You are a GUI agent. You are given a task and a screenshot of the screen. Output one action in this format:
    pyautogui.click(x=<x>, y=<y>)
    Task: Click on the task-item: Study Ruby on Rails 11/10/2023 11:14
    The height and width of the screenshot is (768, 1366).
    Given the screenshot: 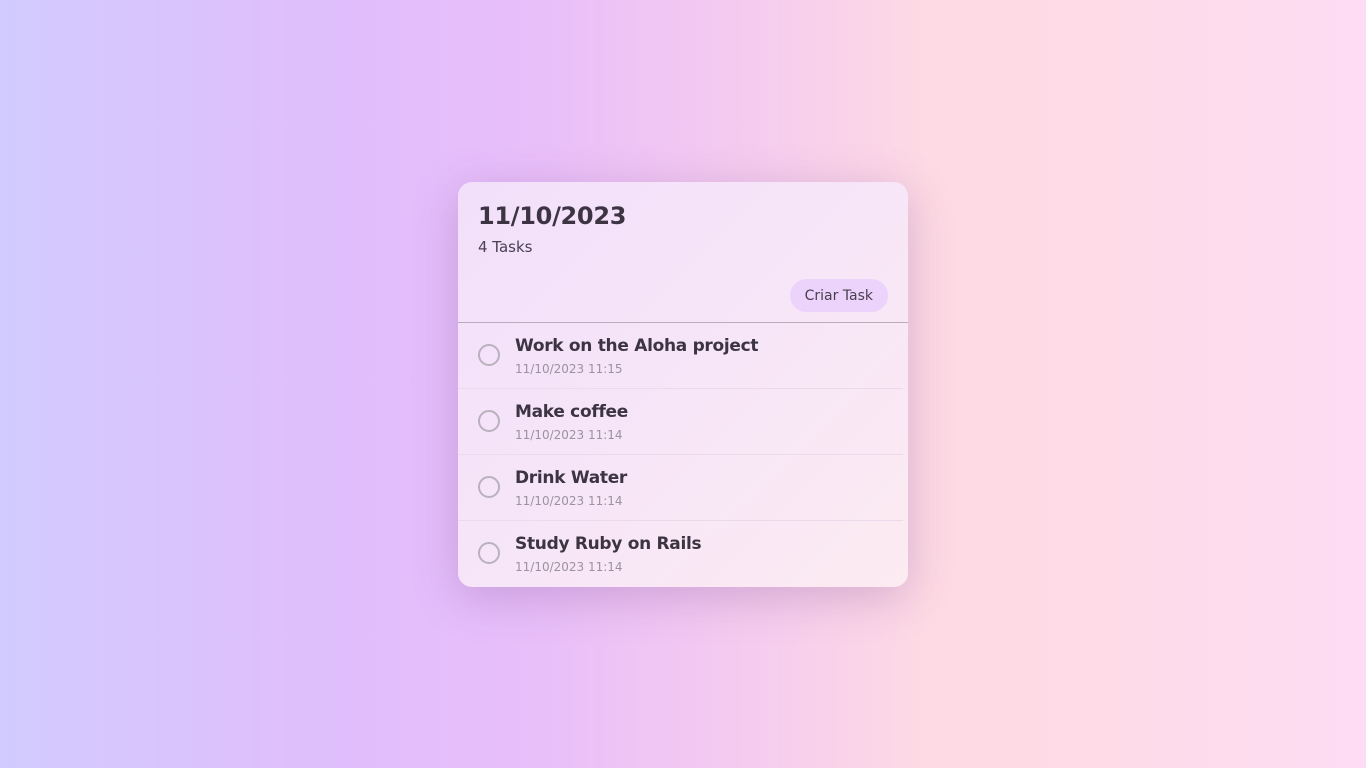 What is the action you would take?
    pyautogui.click(x=680, y=553)
    